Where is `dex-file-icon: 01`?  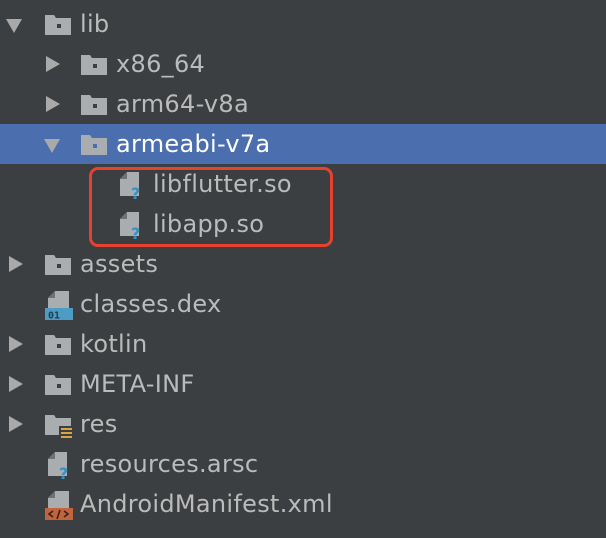
dex-file-icon: 01 is located at coordinates (59, 306).